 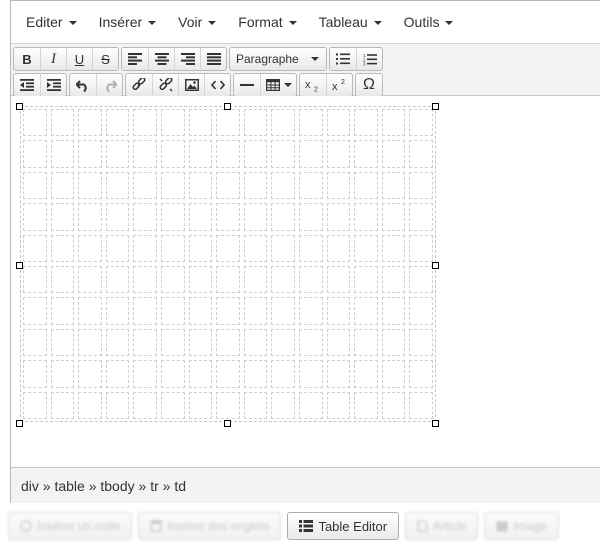 I want to click on redo-button, so click(x=109, y=85).